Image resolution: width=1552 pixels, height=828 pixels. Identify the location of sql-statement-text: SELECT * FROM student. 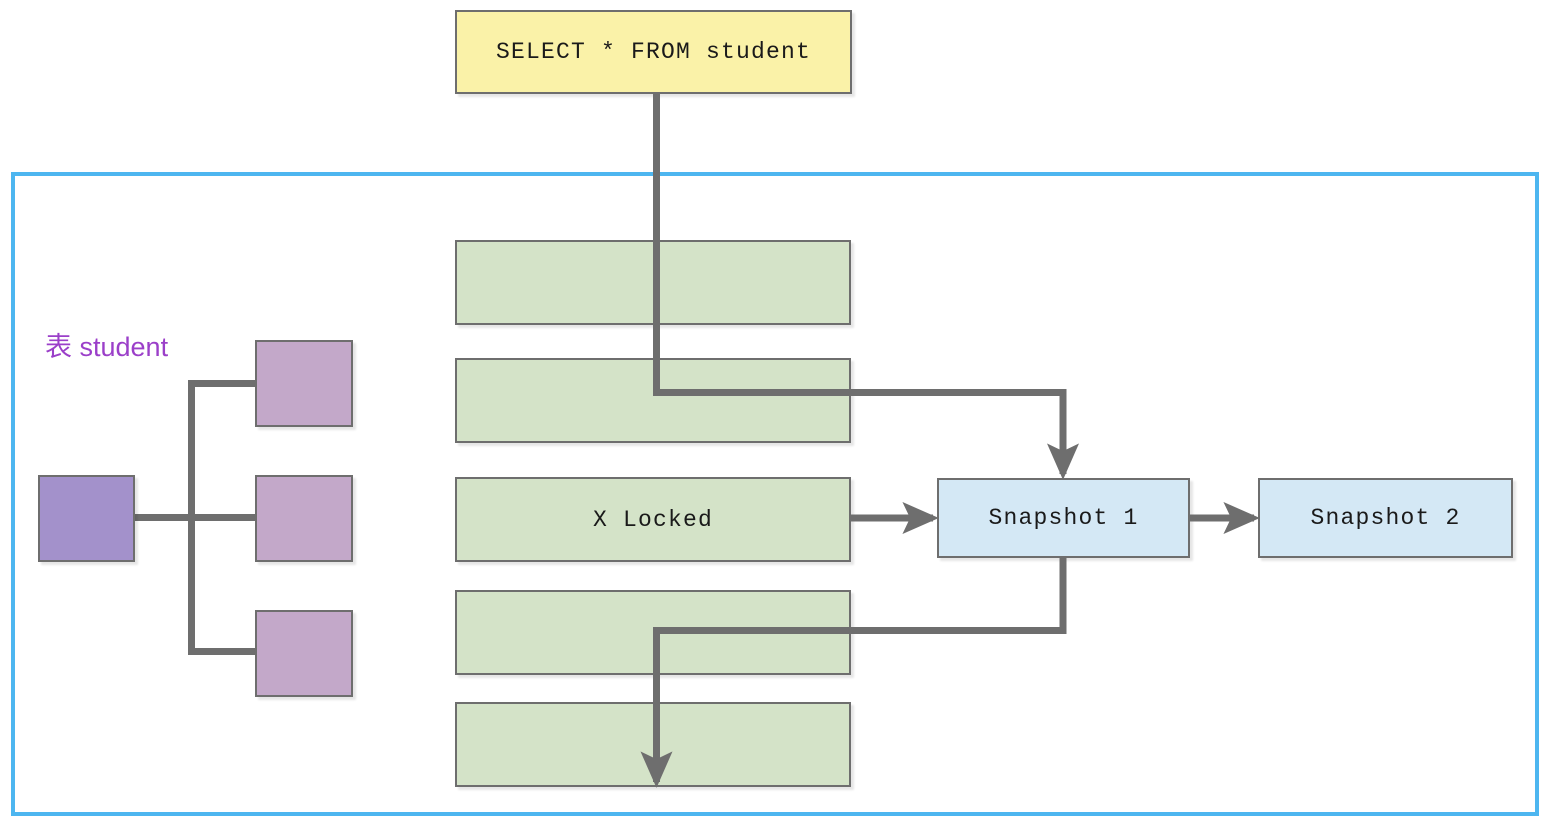
(653, 52).